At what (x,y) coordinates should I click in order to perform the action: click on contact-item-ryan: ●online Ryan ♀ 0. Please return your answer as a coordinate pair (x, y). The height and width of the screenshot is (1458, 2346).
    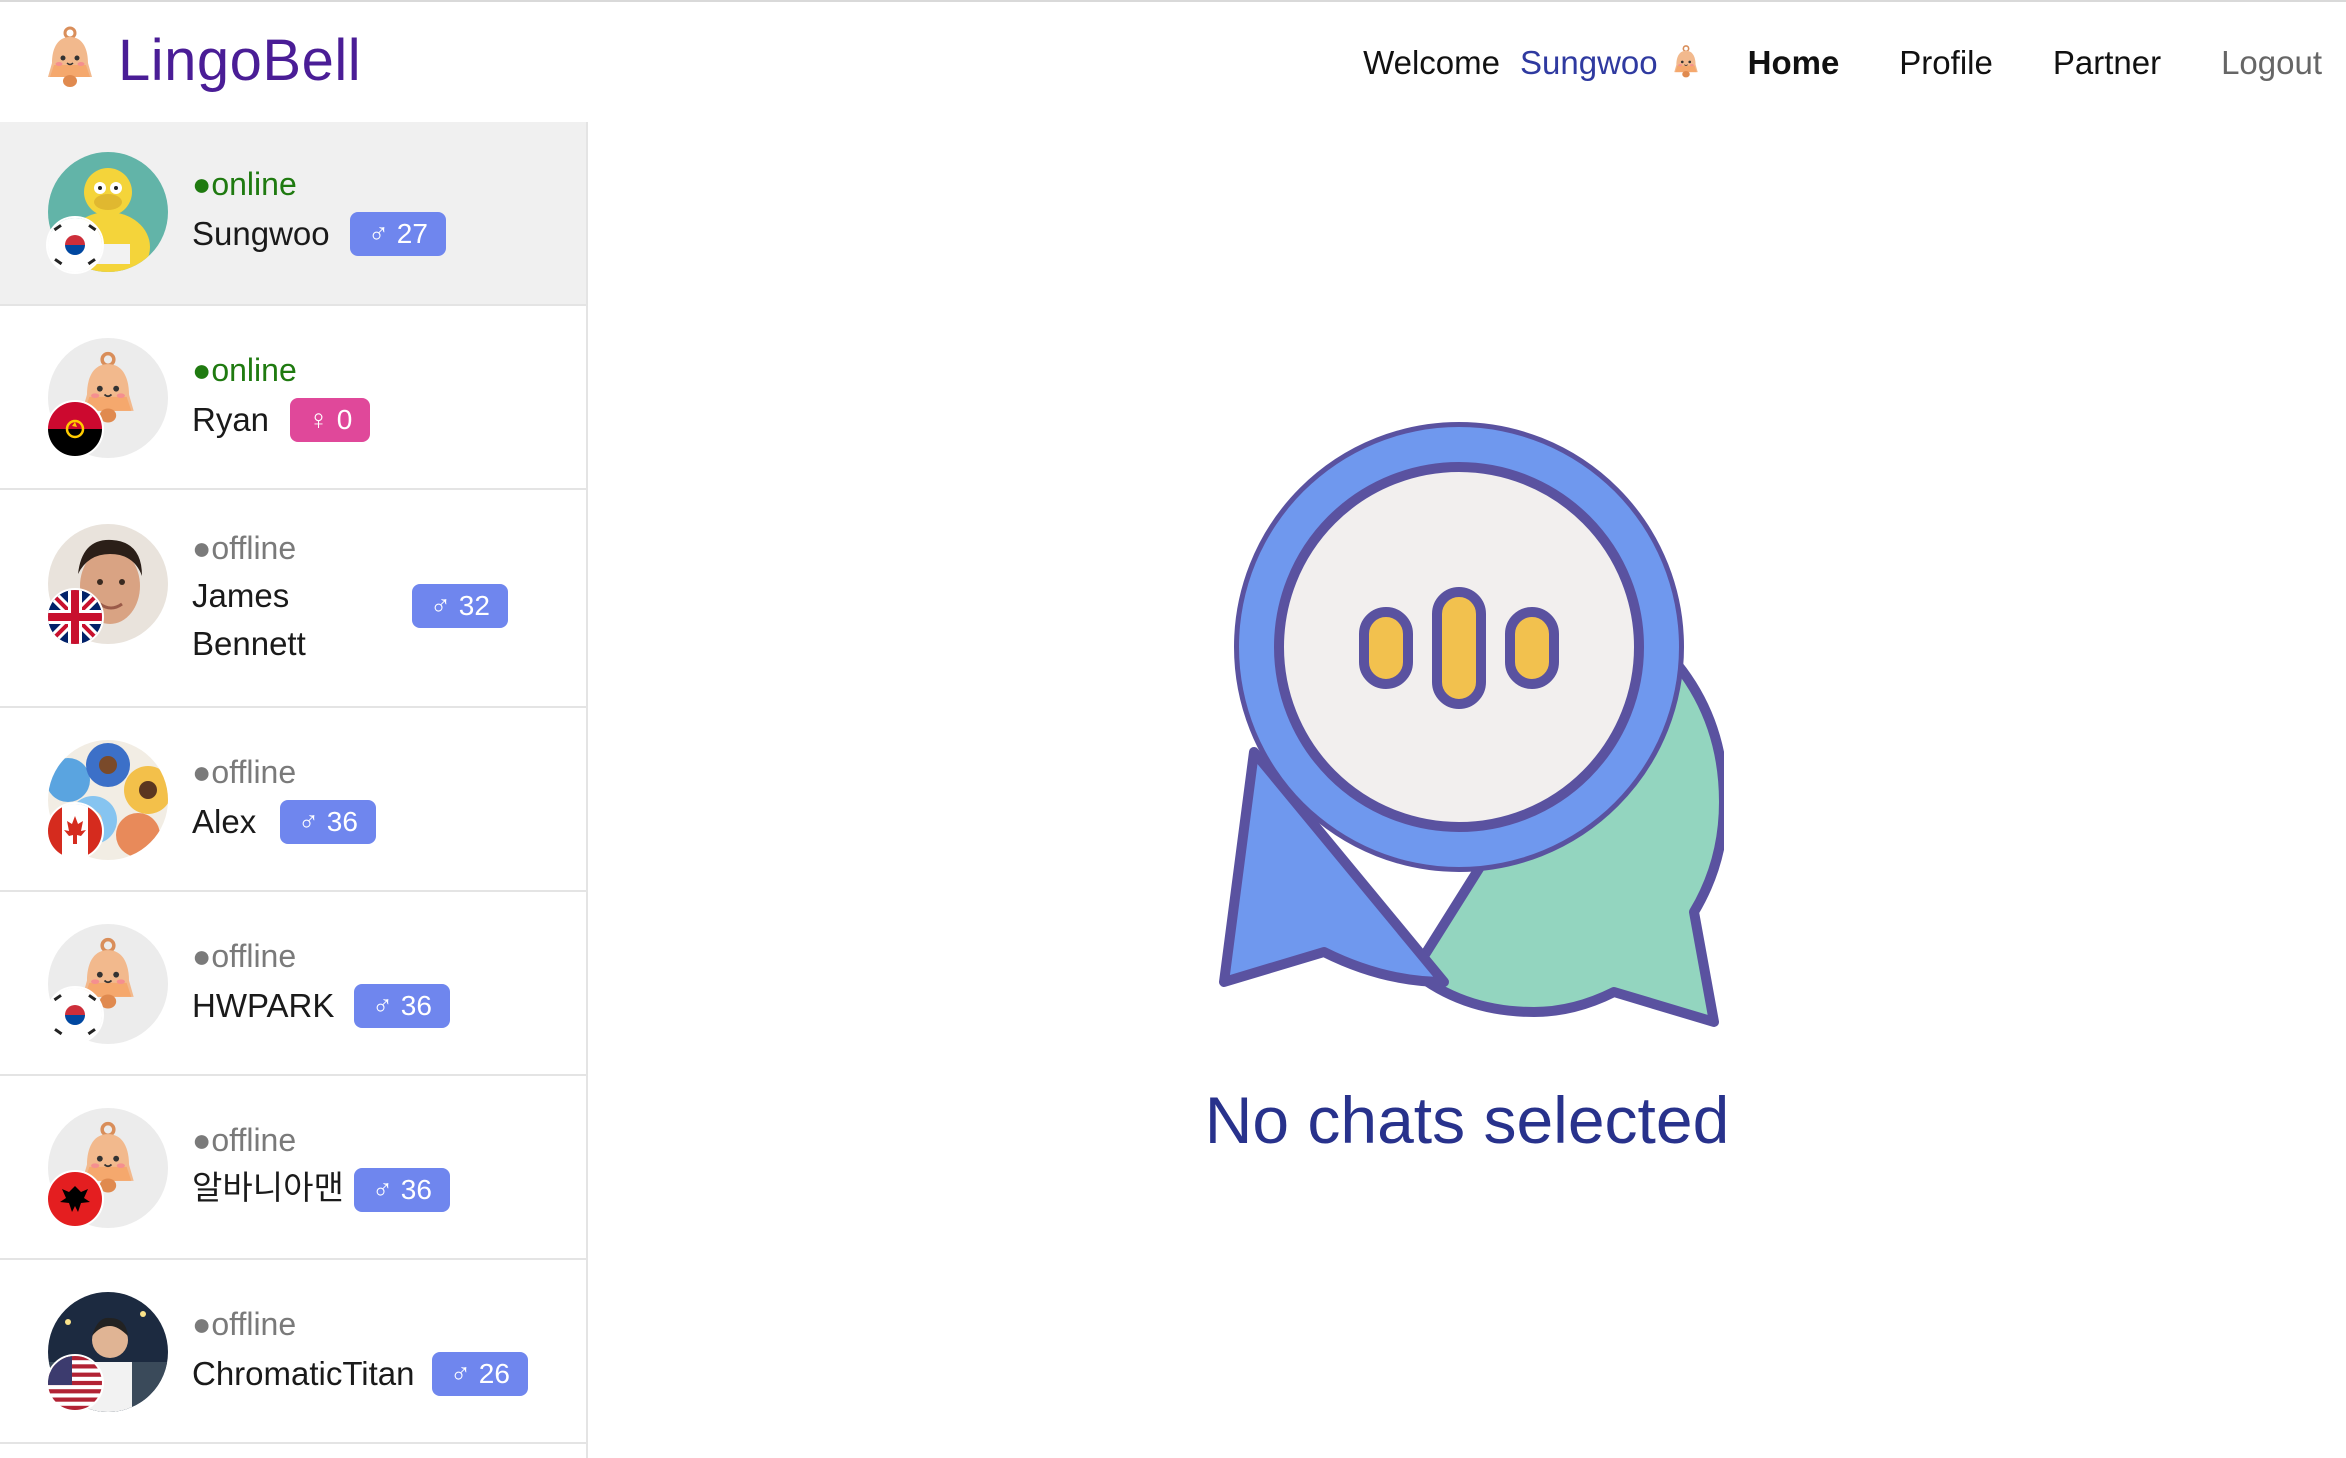
    Looking at the image, I should click on (293, 398).